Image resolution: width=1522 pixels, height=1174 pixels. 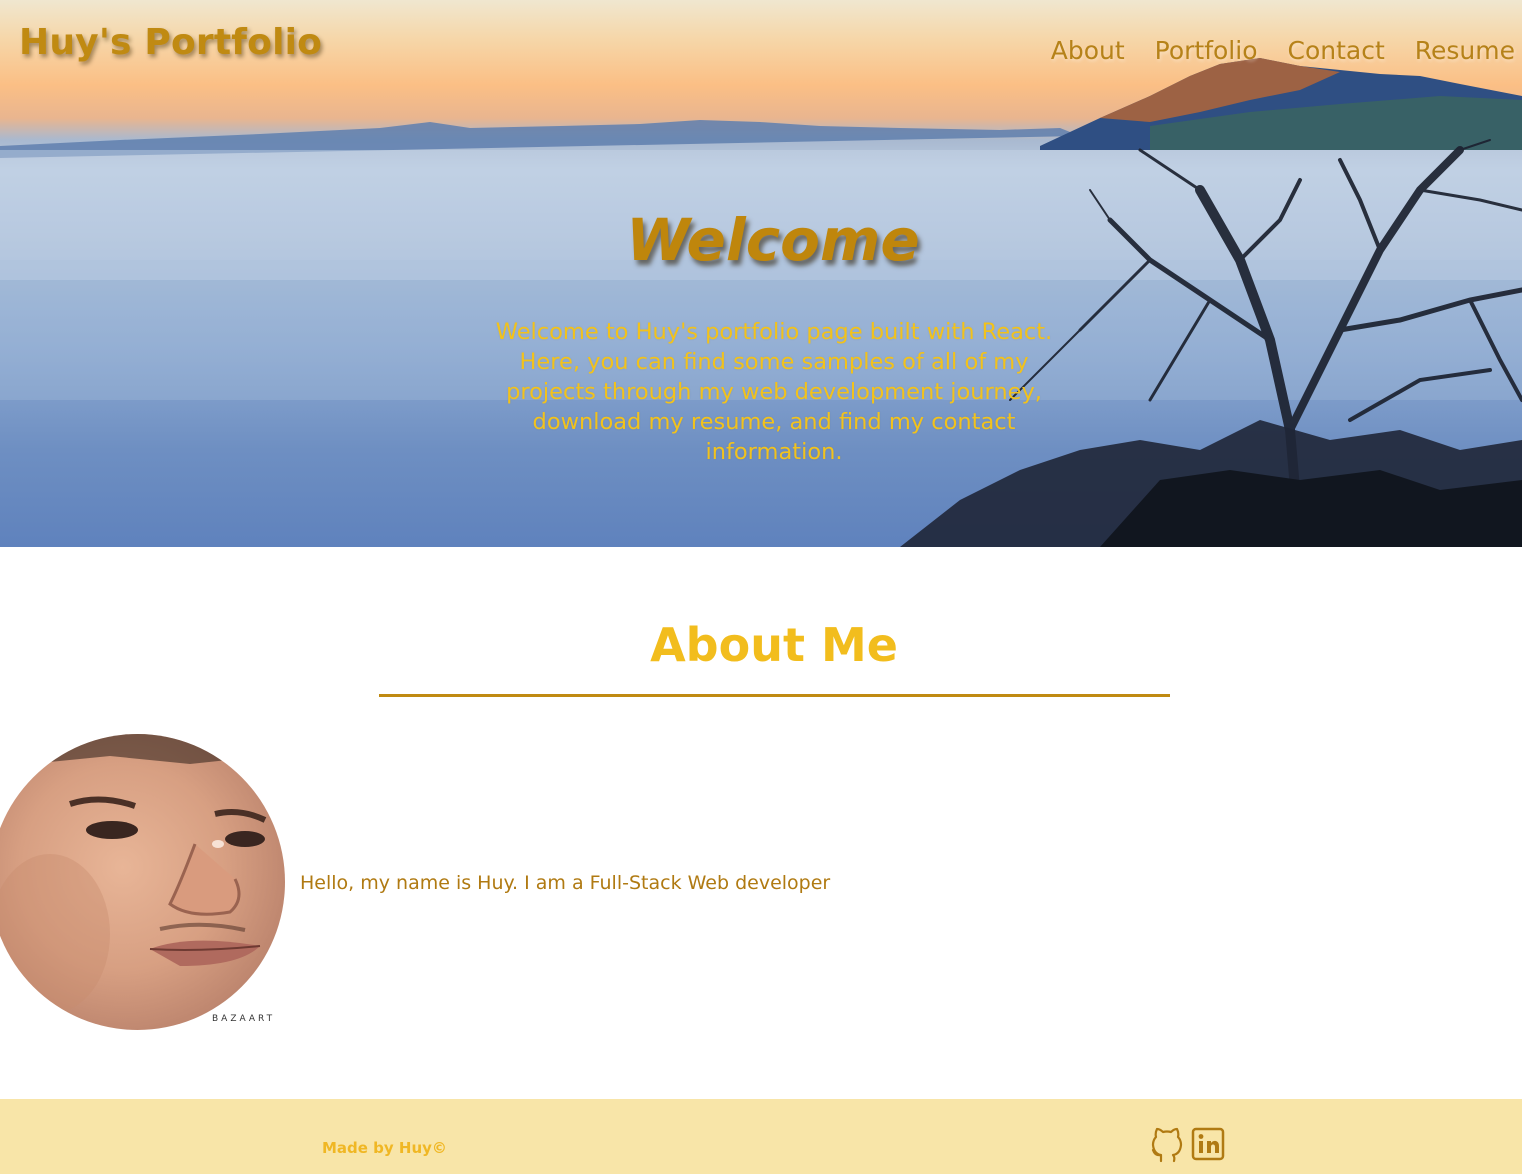 What do you see at coordinates (1336, 50) in the screenshot?
I see `nav-contact: Contact` at bounding box center [1336, 50].